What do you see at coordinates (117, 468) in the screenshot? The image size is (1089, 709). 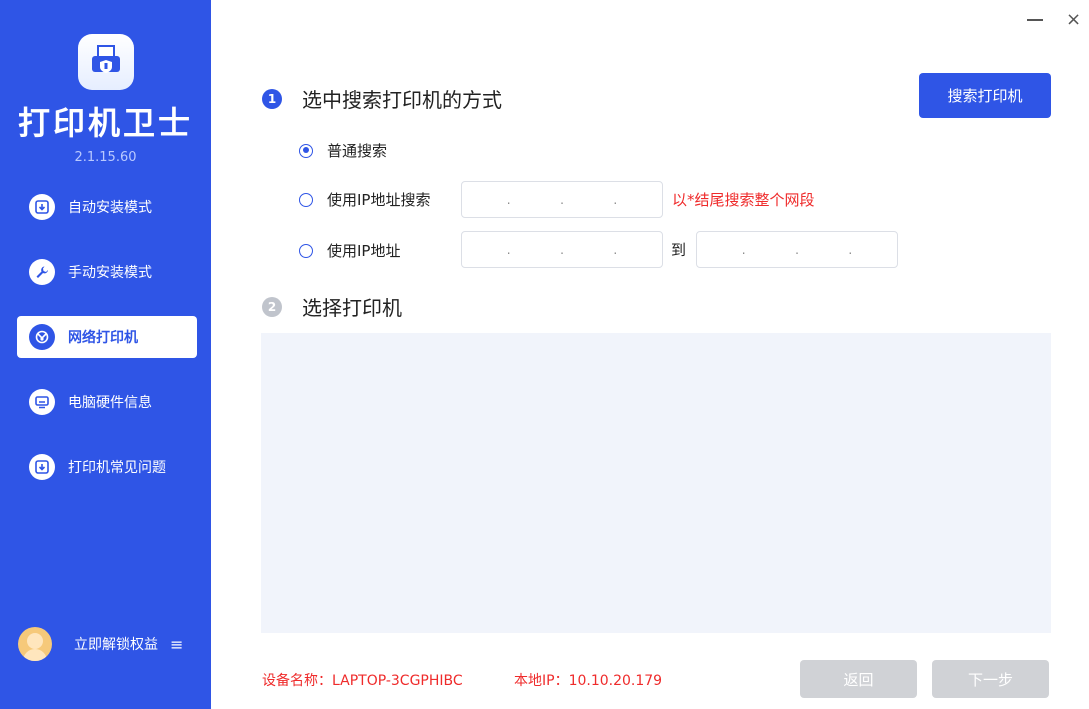 I see `sidebar-item-label: 打印机常见问题` at bounding box center [117, 468].